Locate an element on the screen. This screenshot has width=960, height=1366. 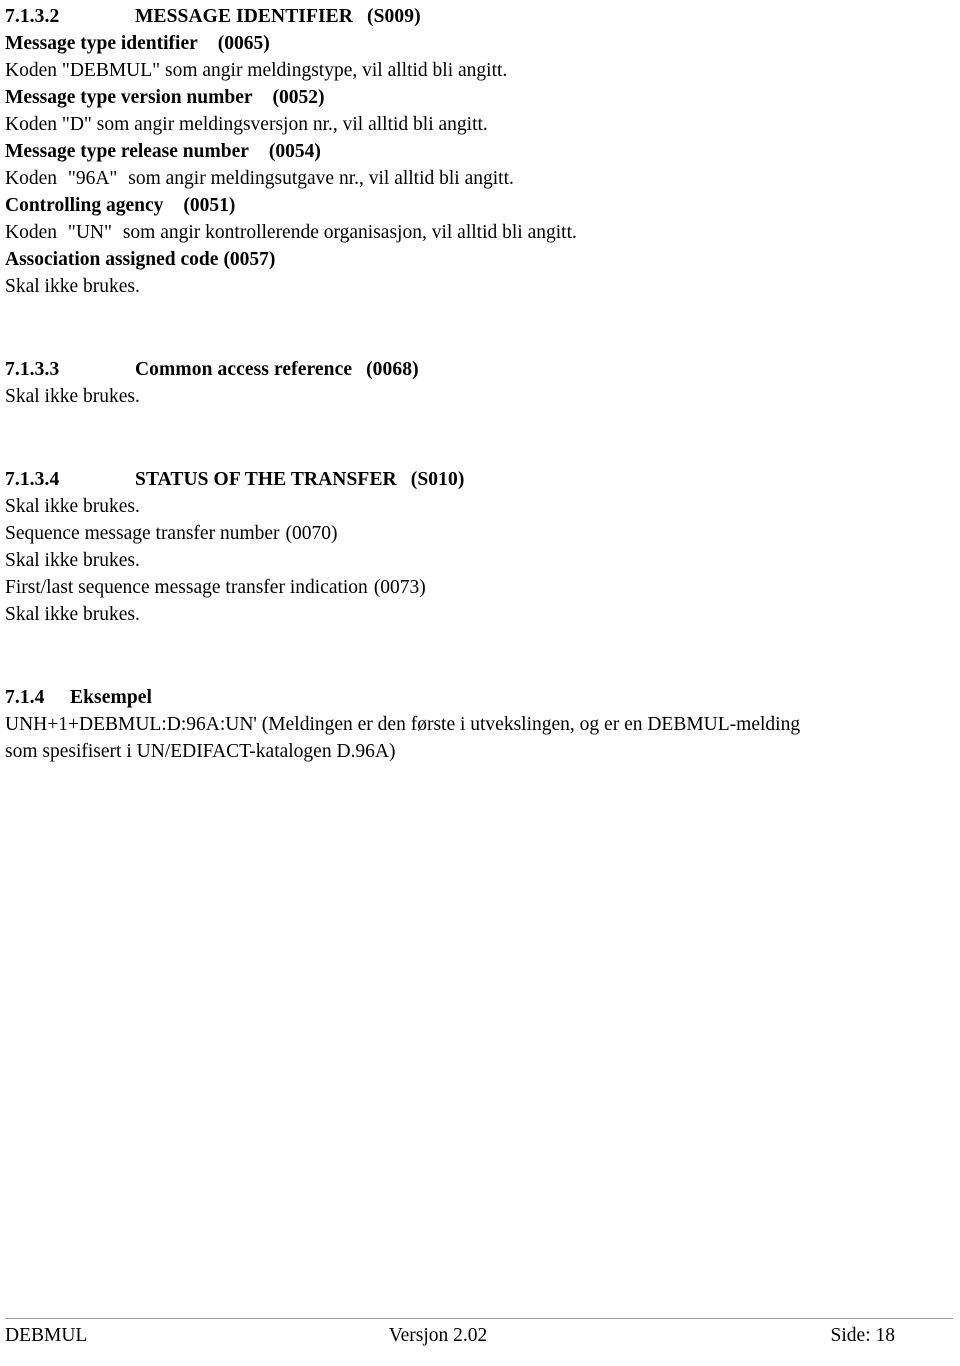
section-title: STATUS OF THE TRANSFER is located at coordinates (266, 479).